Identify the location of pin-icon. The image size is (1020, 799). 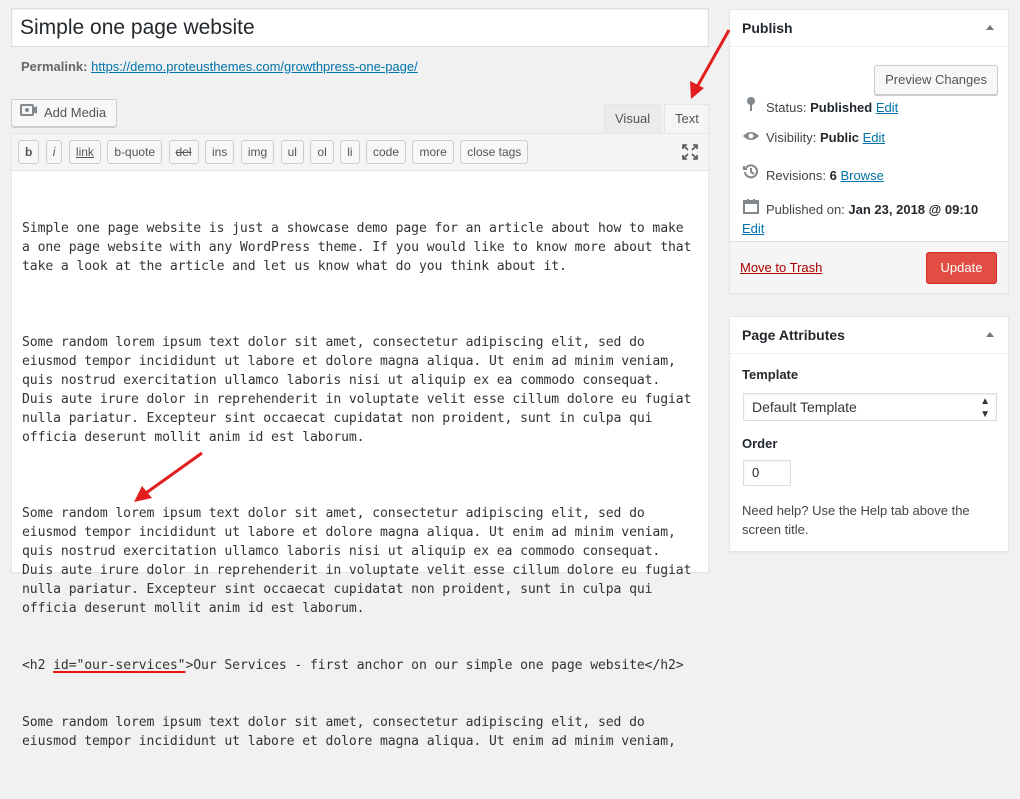
(751, 105).